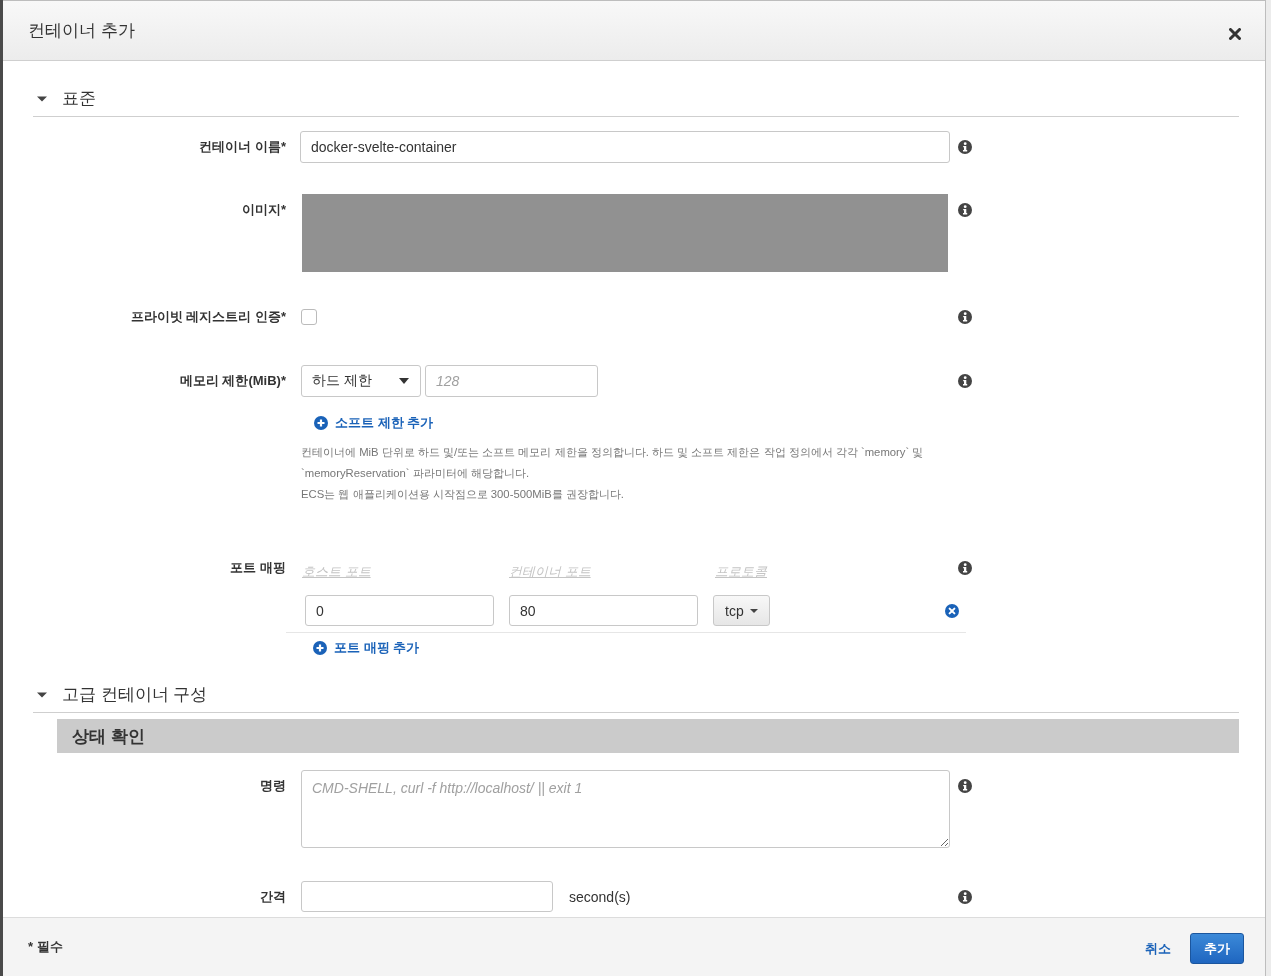 Image resolution: width=1271 pixels, height=976 pixels. Describe the element at coordinates (120, 694) in the screenshot. I see `section-toggle: 고급 컨테이너 구성` at that location.